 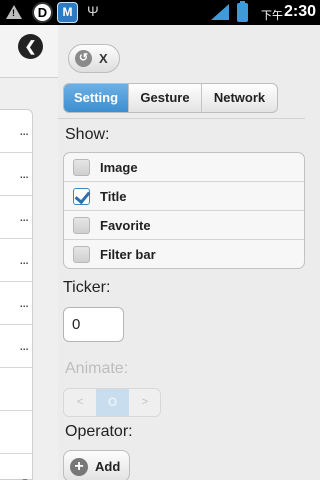 What do you see at coordinates (144, 402) in the screenshot?
I see `animate-increment-button: >` at bounding box center [144, 402].